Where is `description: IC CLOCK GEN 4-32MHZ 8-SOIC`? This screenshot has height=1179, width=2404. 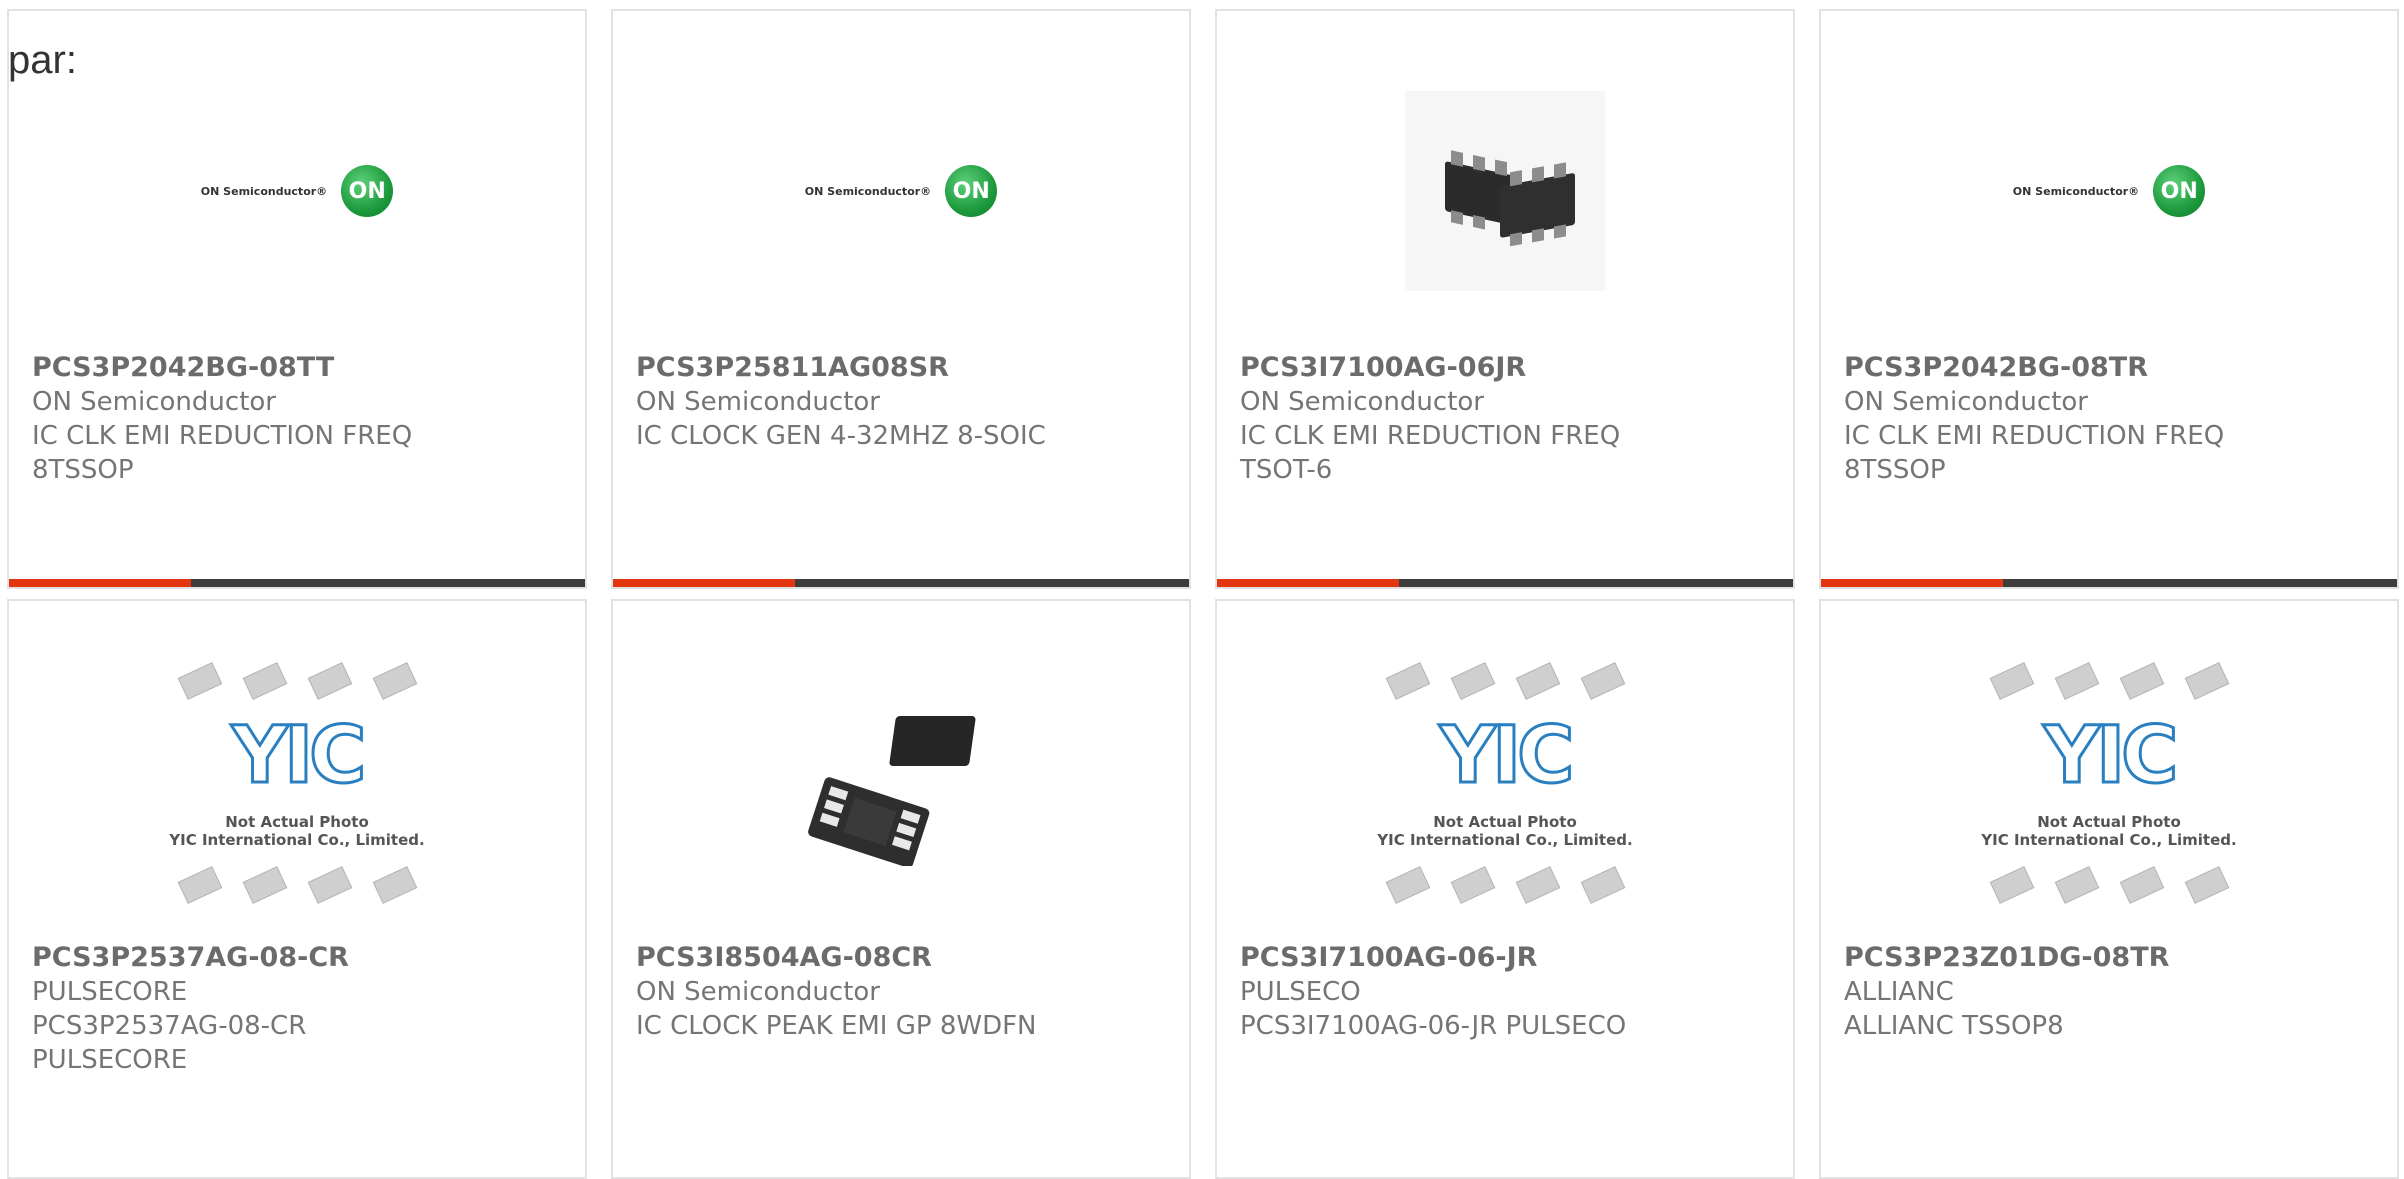
description: IC CLOCK GEN 4-32MHZ 8-SOIC is located at coordinates (841, 436).